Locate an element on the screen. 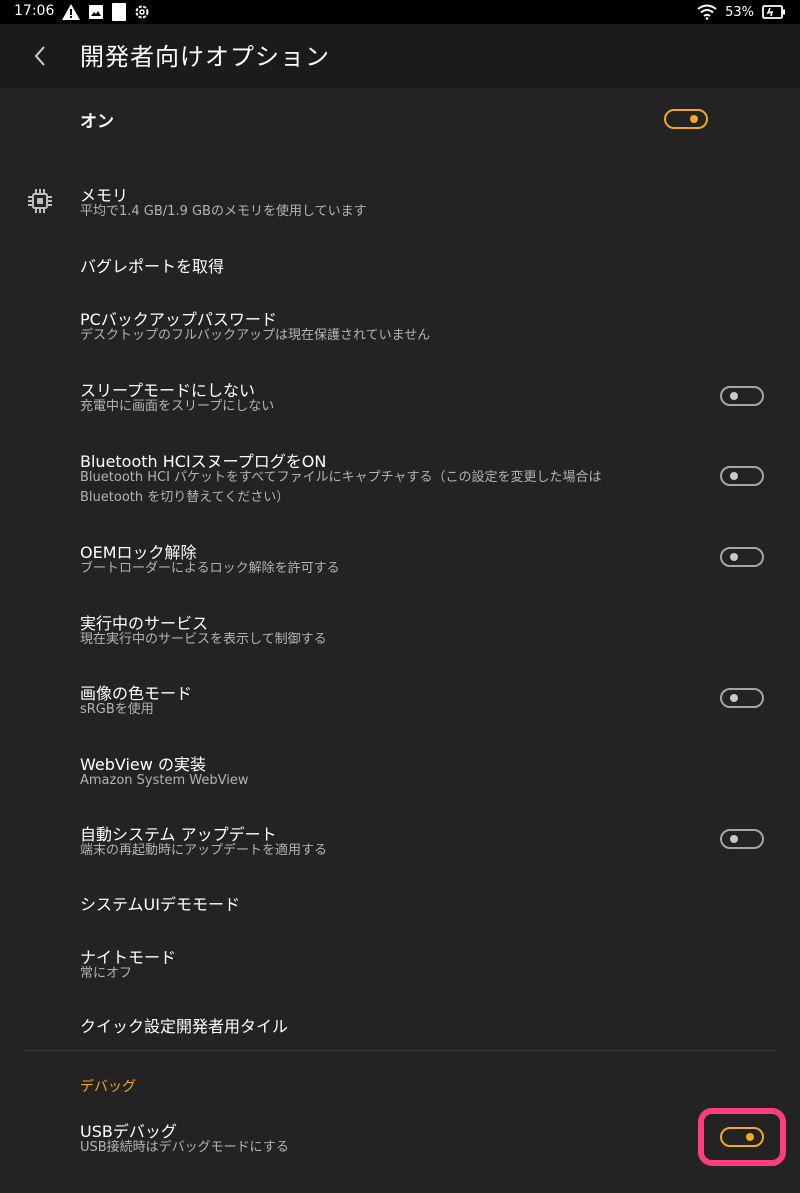  warning-icon is located at coordinates (71, 12).